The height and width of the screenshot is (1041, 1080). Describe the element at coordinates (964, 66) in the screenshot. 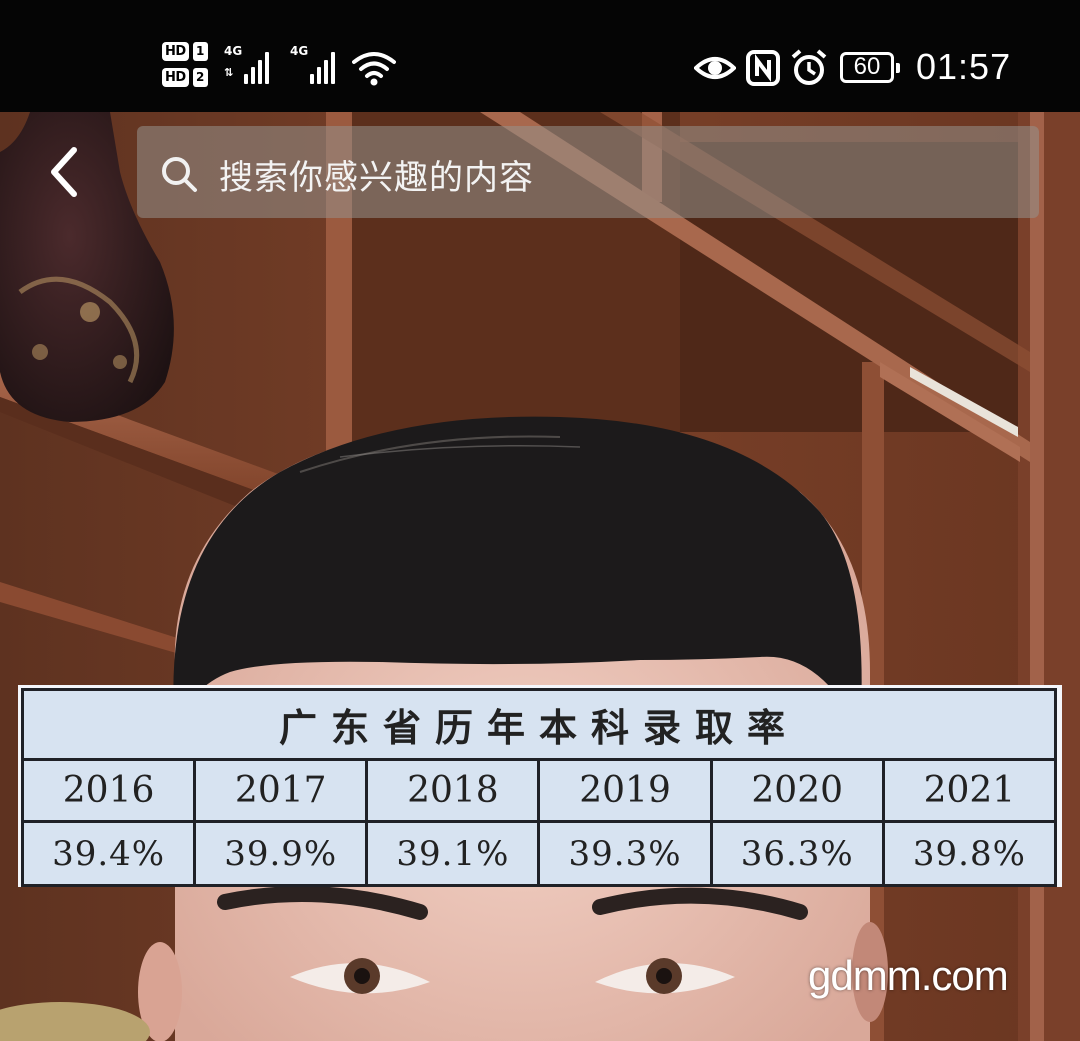

I see `clock: 01:57` at that location.